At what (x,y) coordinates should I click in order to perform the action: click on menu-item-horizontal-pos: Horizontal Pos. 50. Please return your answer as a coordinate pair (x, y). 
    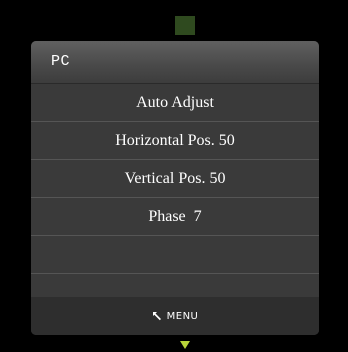
    Looking at the image, I should click on (175, 141).